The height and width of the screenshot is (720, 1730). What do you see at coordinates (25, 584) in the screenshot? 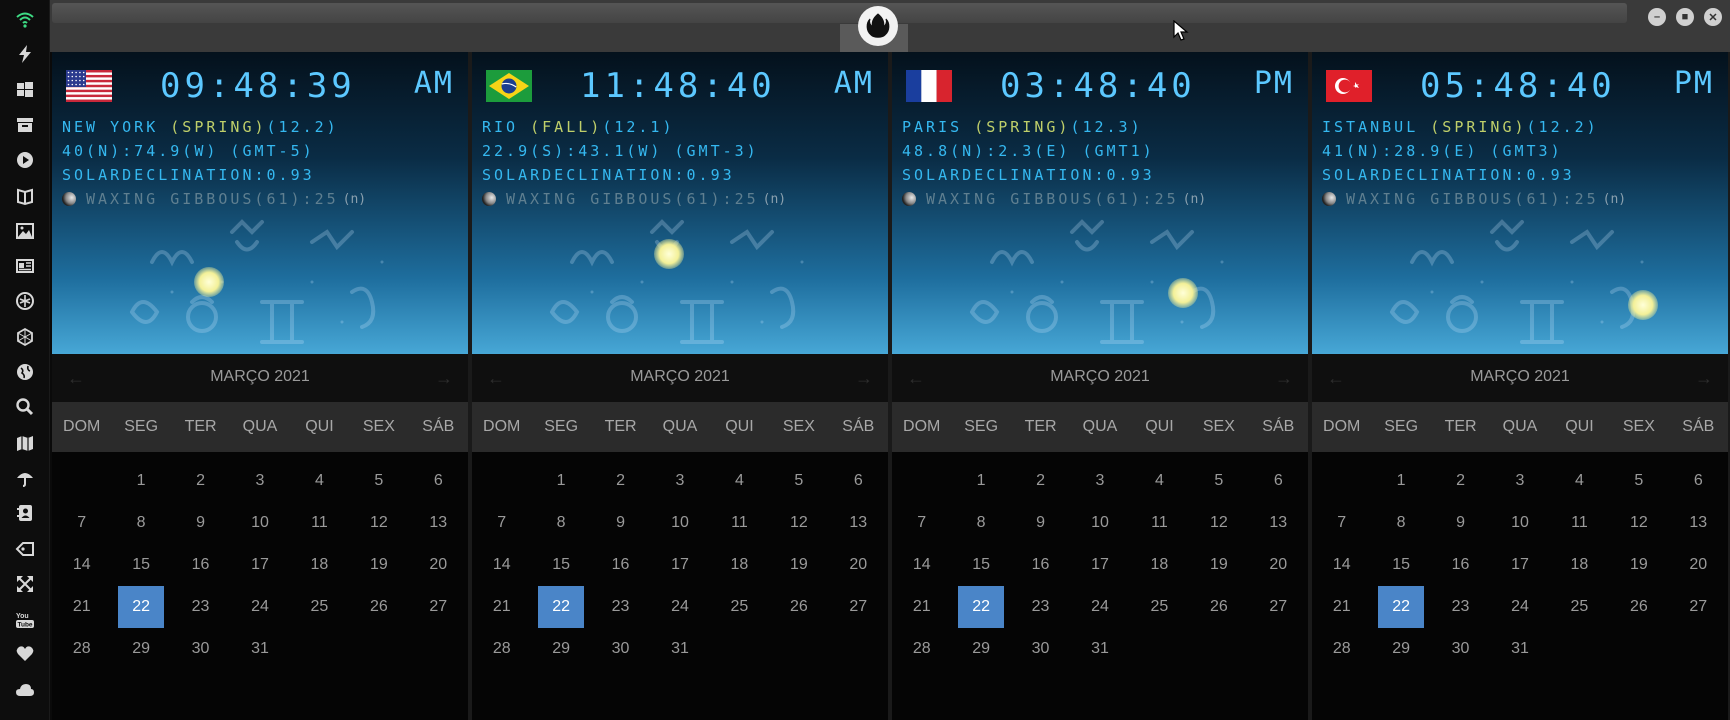
I see `expand-icon` at bounding box center [25, 584].